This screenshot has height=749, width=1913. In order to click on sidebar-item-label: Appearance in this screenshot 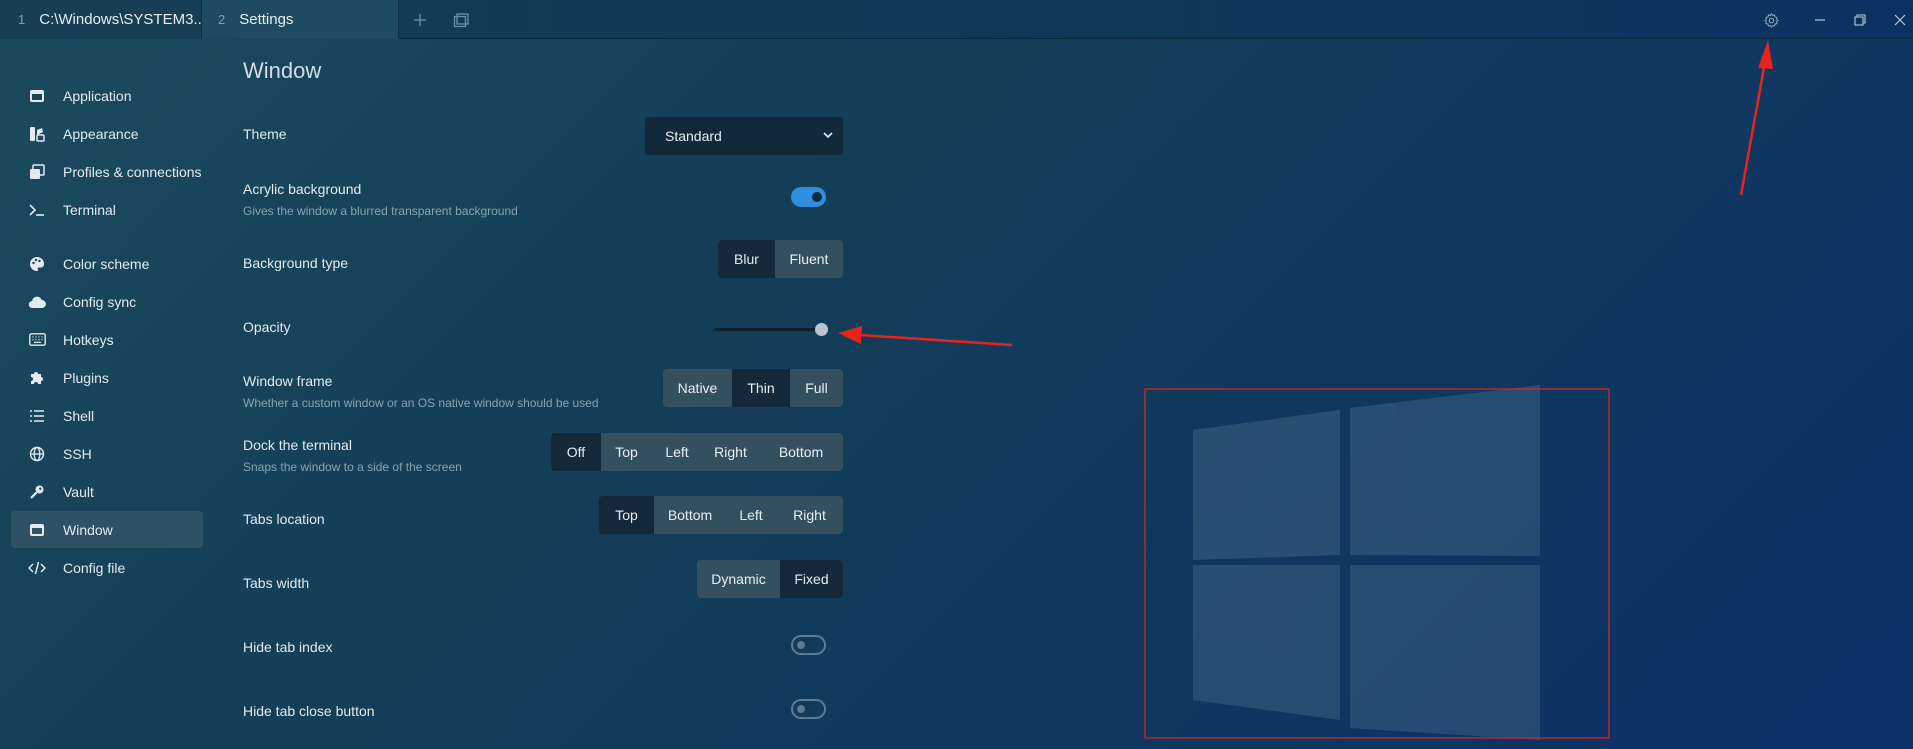, I will do `click(101, 133)`.